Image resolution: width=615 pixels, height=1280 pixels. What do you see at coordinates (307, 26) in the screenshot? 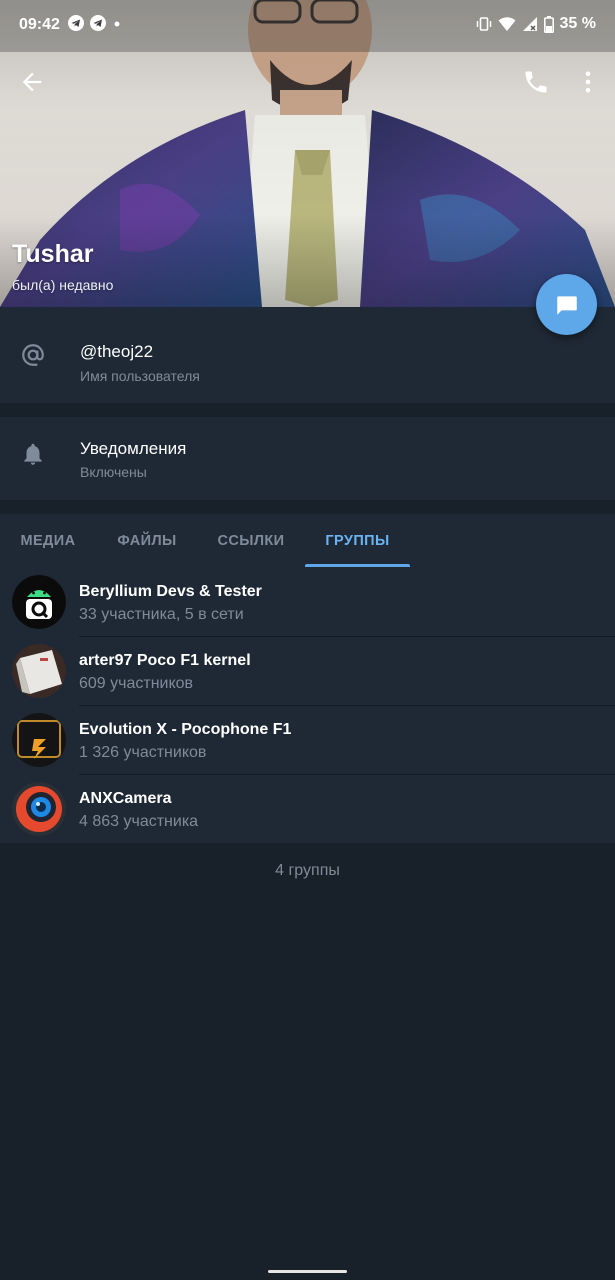
I see `status-bar: 09:42 35 %` at bounding box center [307, 26].